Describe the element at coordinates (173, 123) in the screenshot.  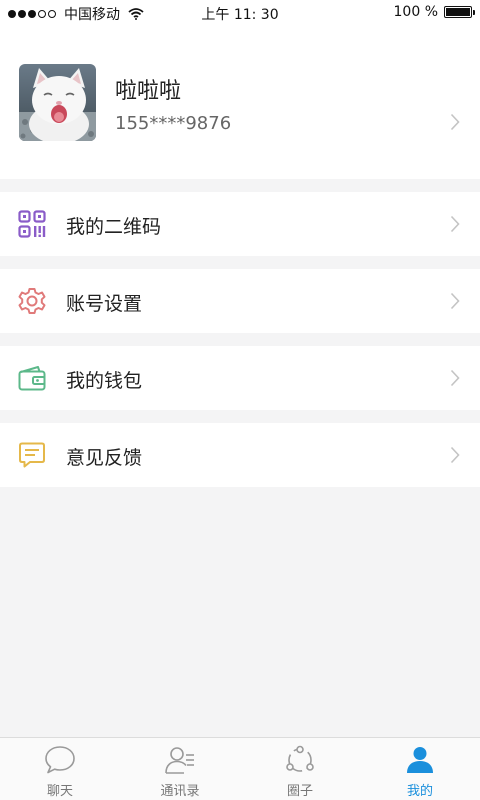
I see `profile-phone: 155****9876` at that location.